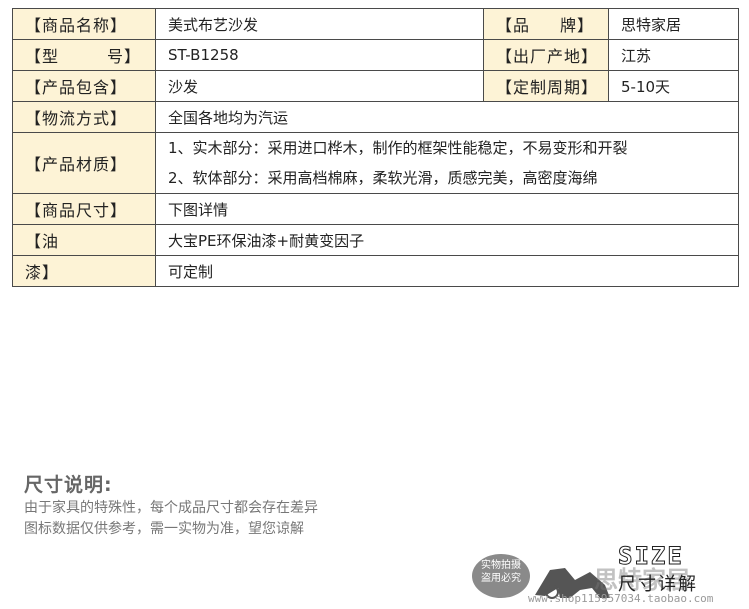 The height and width of the screenshot is (609, 749). I want to click on value-model: ST-B1258, so click(319, 55).